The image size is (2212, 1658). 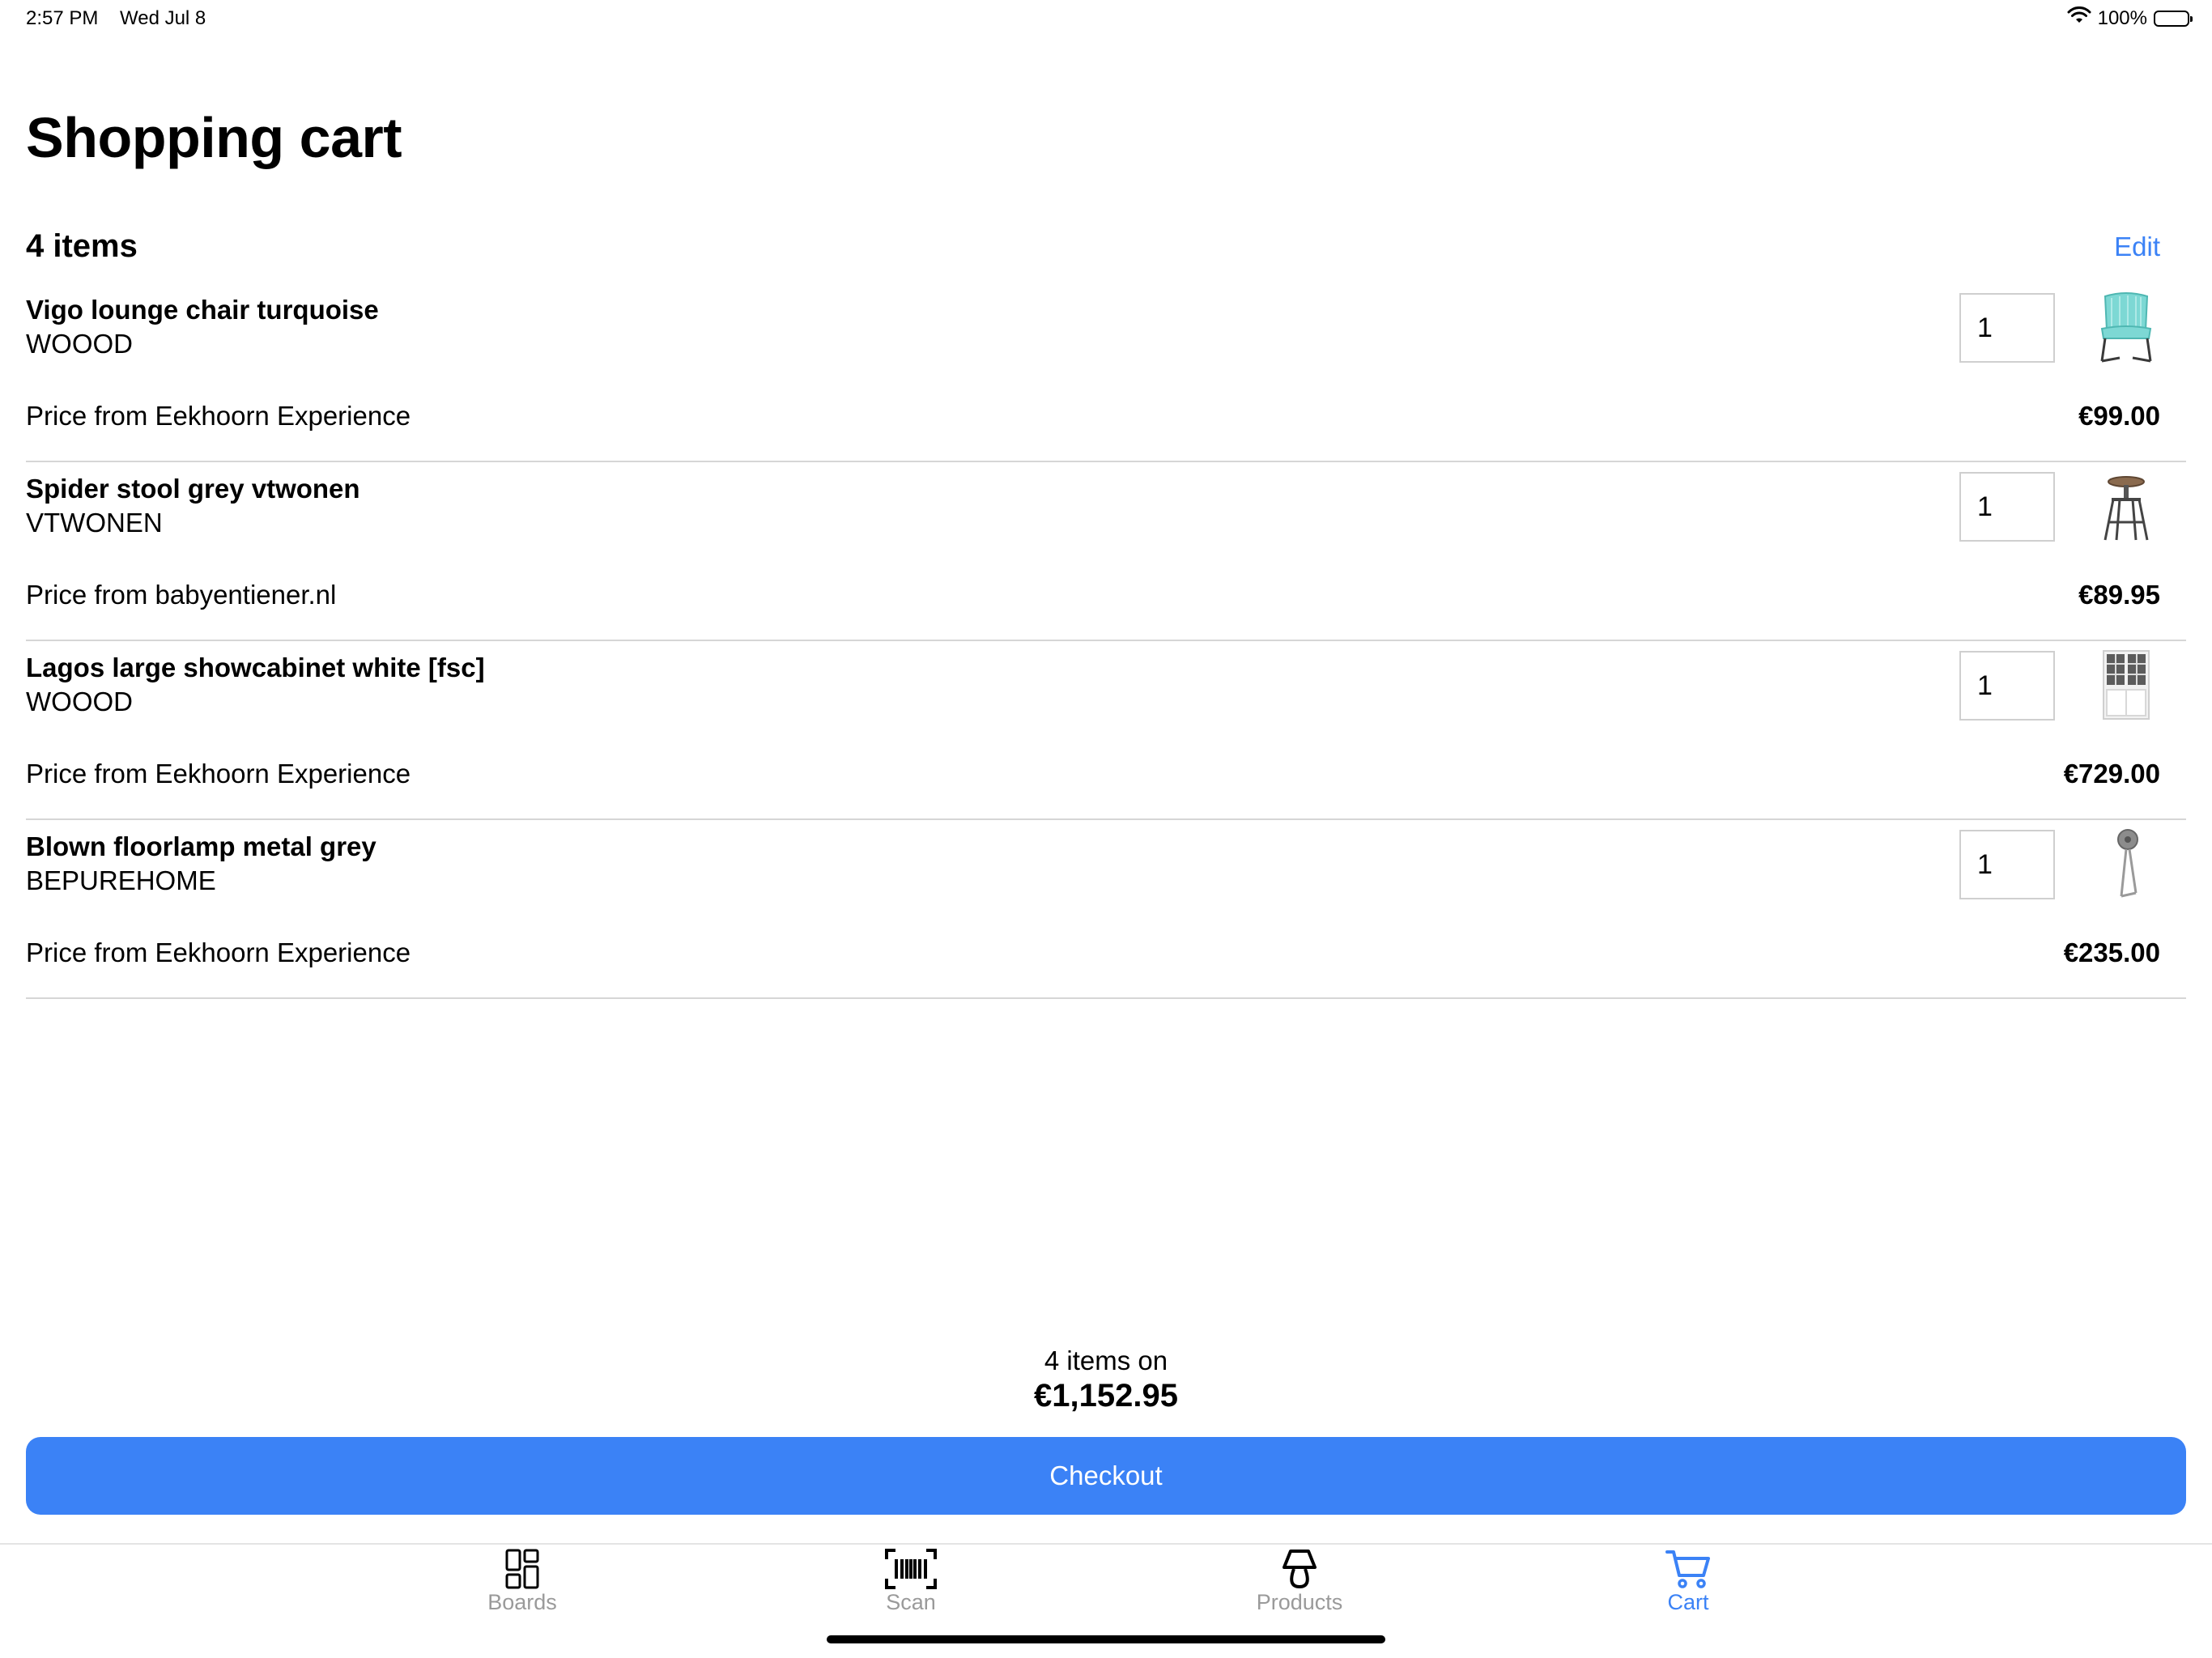 I want to click on item-name: Blown floorlamp metal grey, so click(x=201, y=846).